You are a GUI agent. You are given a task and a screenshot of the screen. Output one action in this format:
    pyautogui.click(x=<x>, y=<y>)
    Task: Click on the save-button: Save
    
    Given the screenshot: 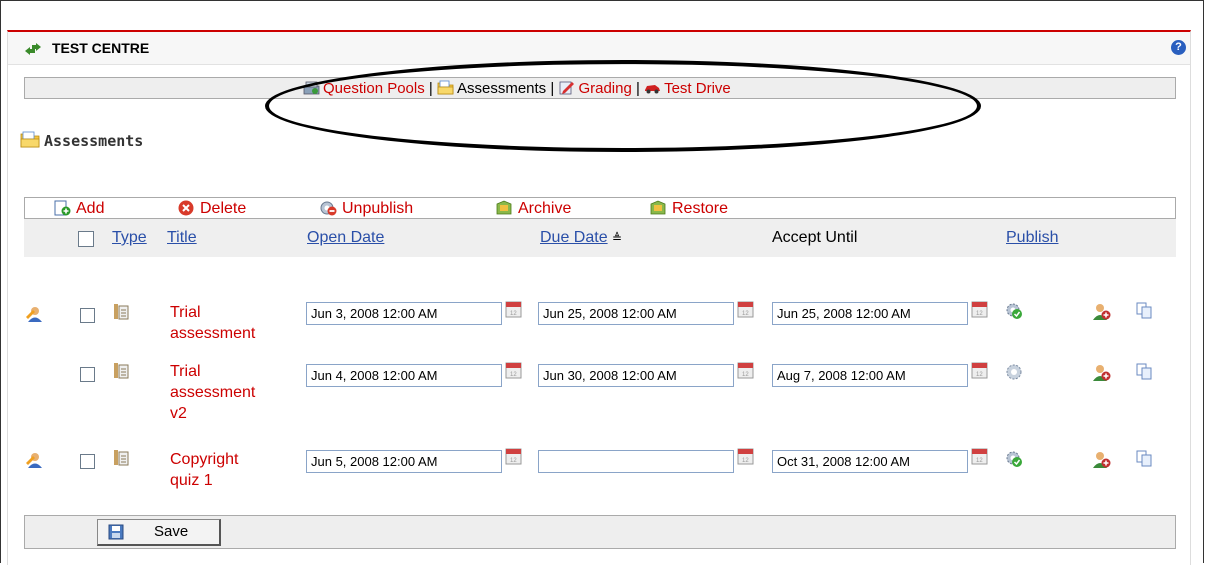 What is the action you would take?
    pyautogui.click(x=159, y=532)
    